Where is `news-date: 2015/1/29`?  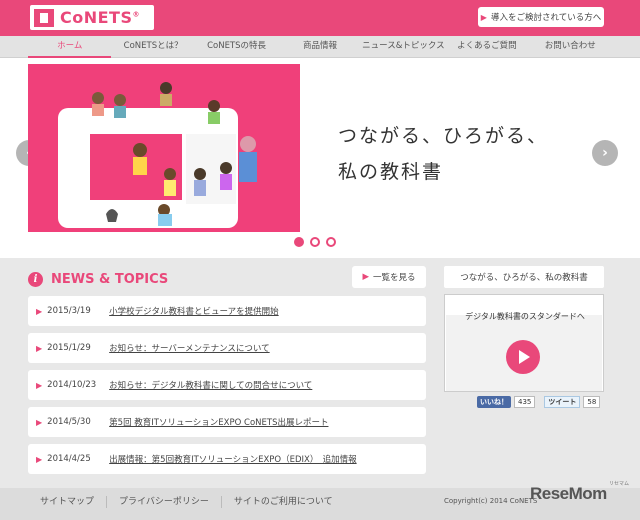 news-date: 2015/1/29 is located at coordinates (69, 348).